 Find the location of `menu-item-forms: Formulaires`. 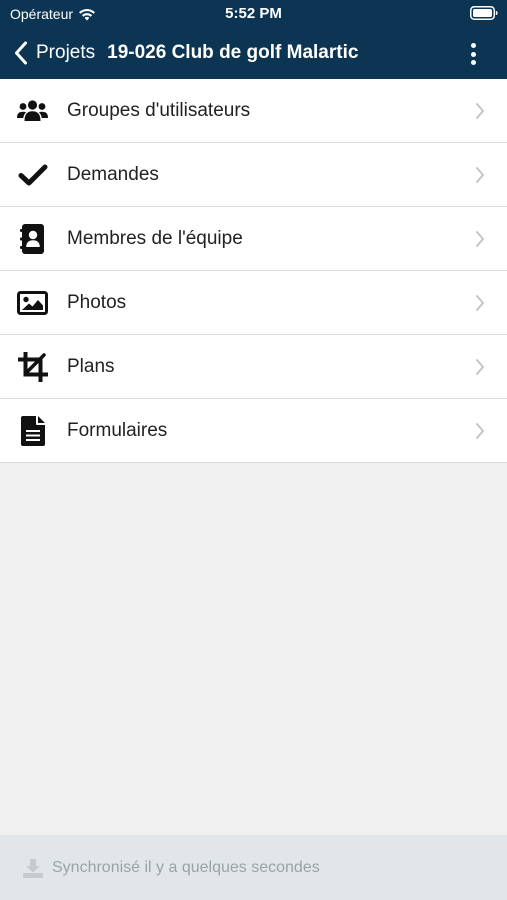

menu-item-forms: Formulaires is located at coordinates (253, 431).